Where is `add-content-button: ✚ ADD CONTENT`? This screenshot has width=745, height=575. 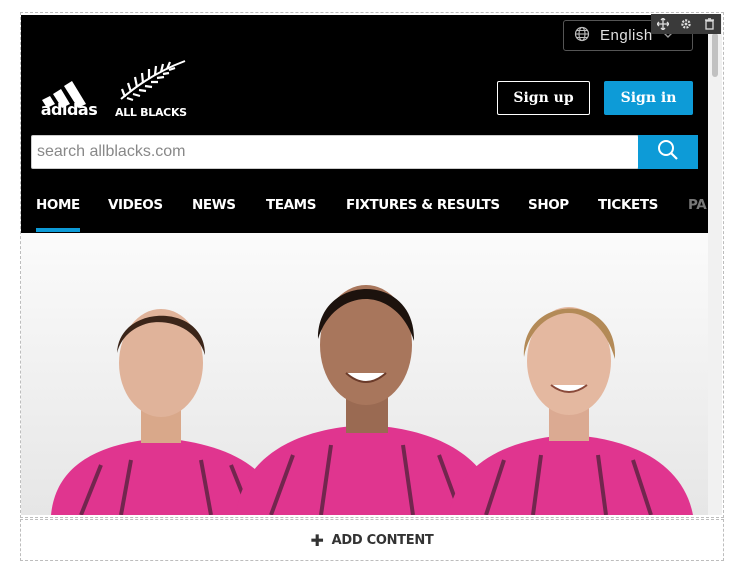 add-content-button: ✚ ADD CONTENT is located at coordinates (372, 540).